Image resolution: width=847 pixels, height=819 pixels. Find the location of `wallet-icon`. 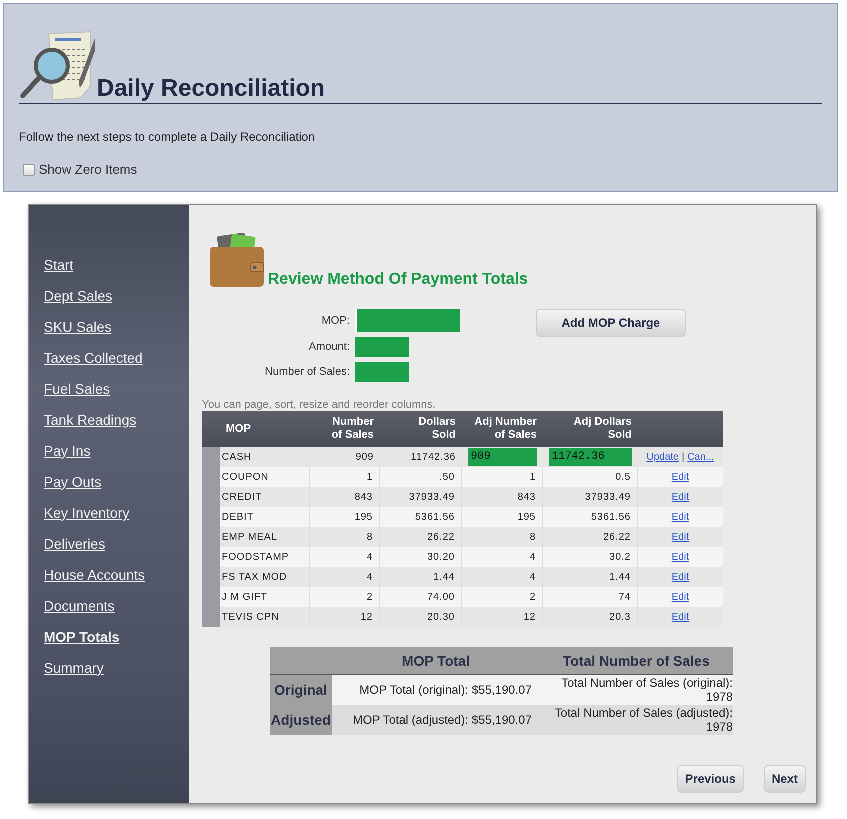

wallet-icon is located at coordinates (237, 261).